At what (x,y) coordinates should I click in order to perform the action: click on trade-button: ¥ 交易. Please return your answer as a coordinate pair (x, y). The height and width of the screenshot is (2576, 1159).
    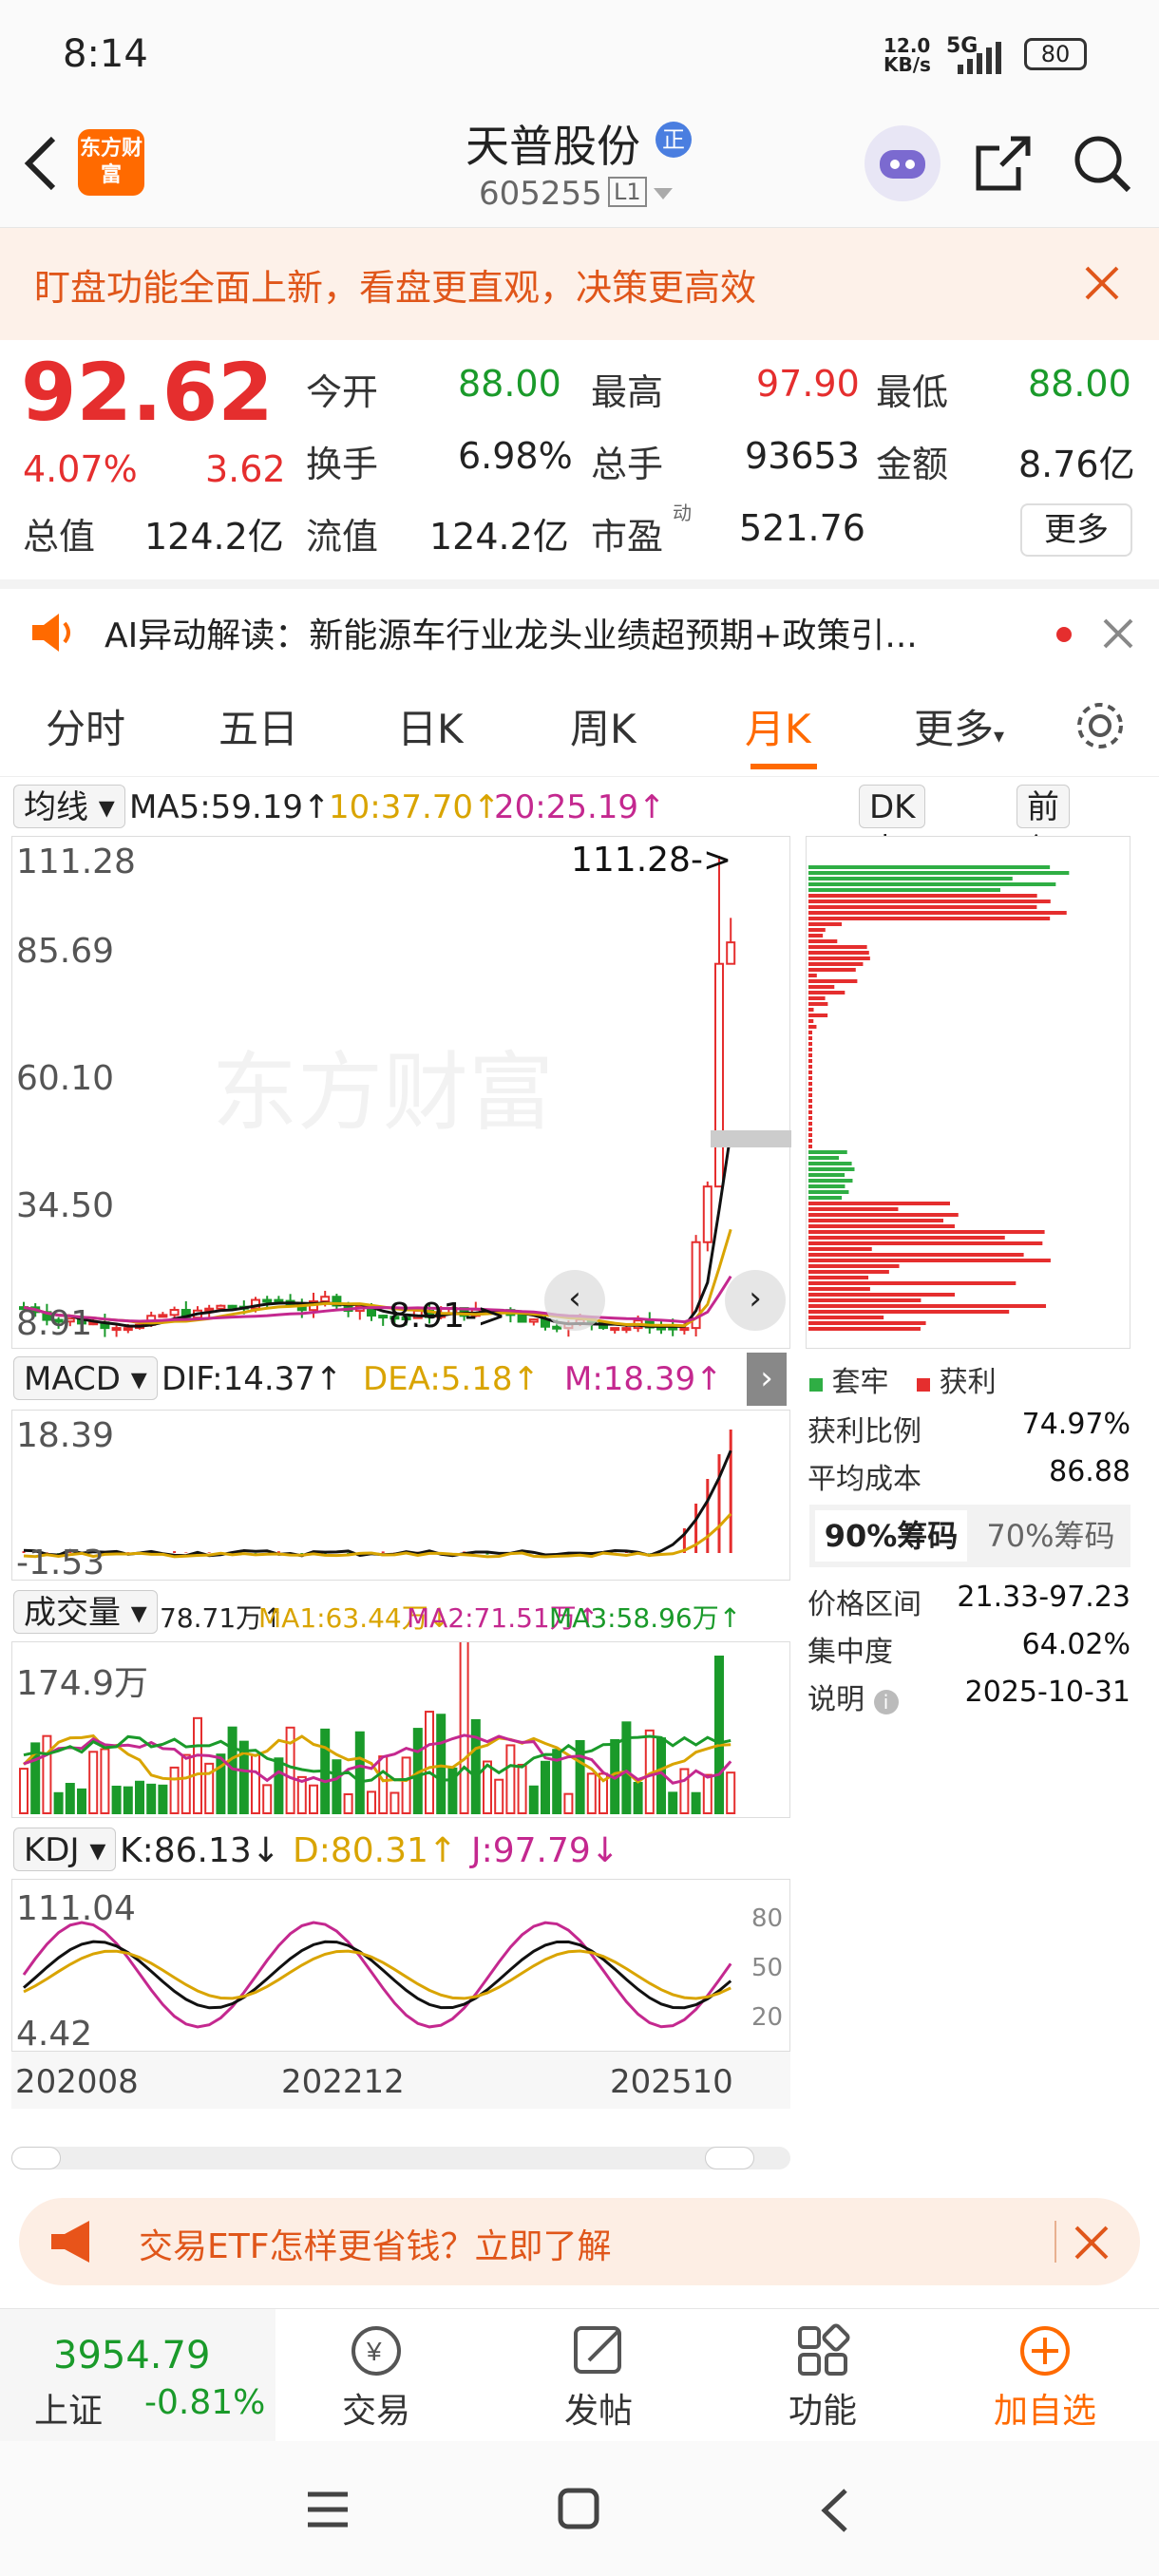
    Looking at the image, I should click on (376, 2377).